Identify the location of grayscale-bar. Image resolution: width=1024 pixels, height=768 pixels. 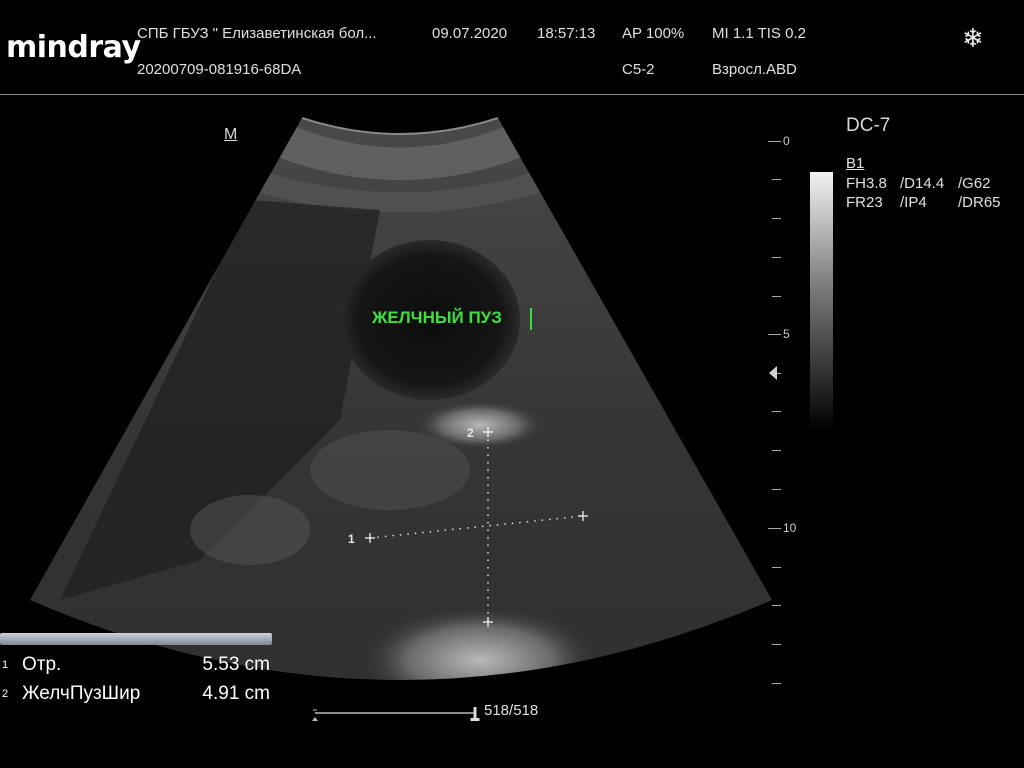
(821, 301).